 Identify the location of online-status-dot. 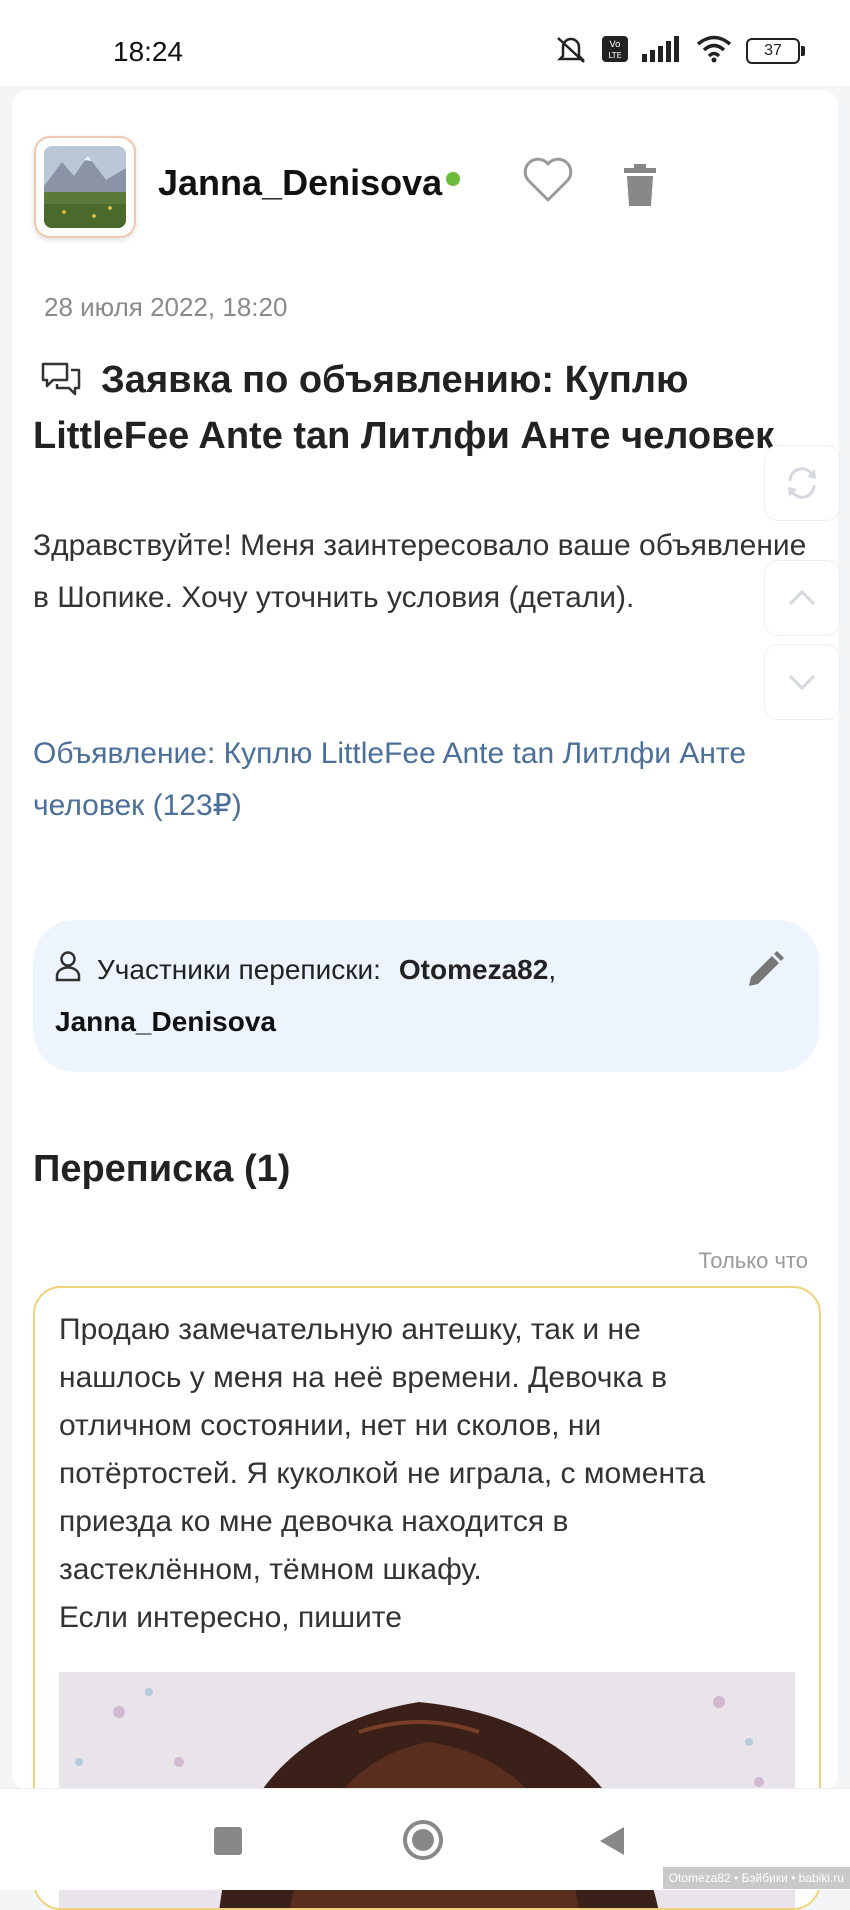
(453, 179).